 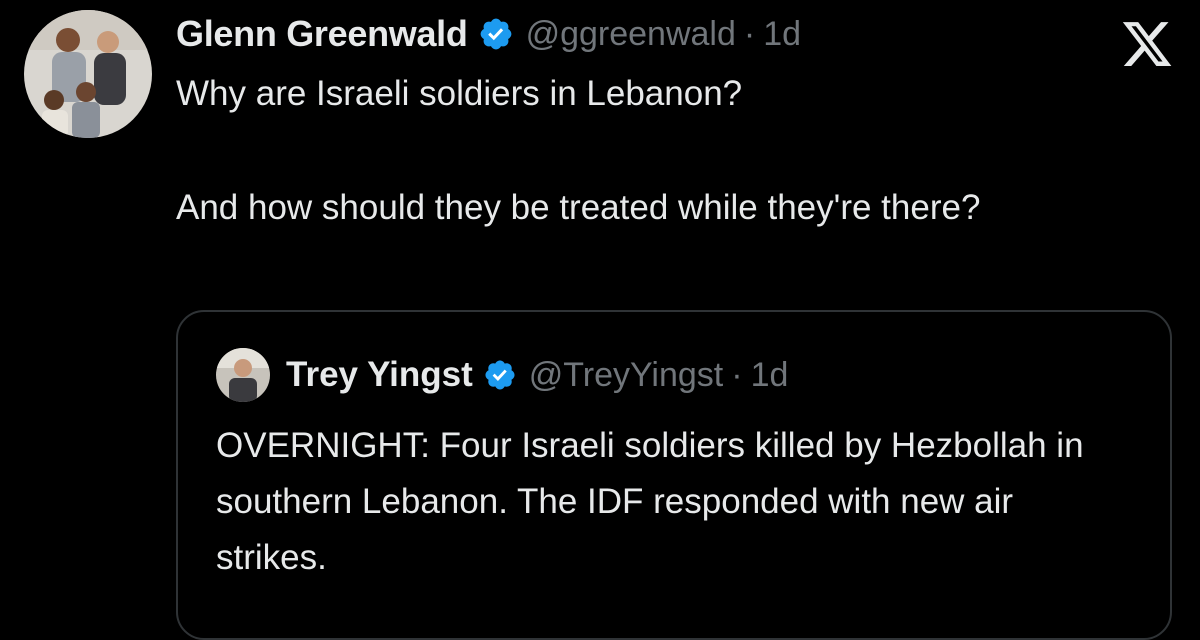 What do you see at coordinates (459, 93) in the screenshot?
I see `tweet-paragraph: Why are Israeli soldiers in Lebanon?` at bounding box center [459, 93].